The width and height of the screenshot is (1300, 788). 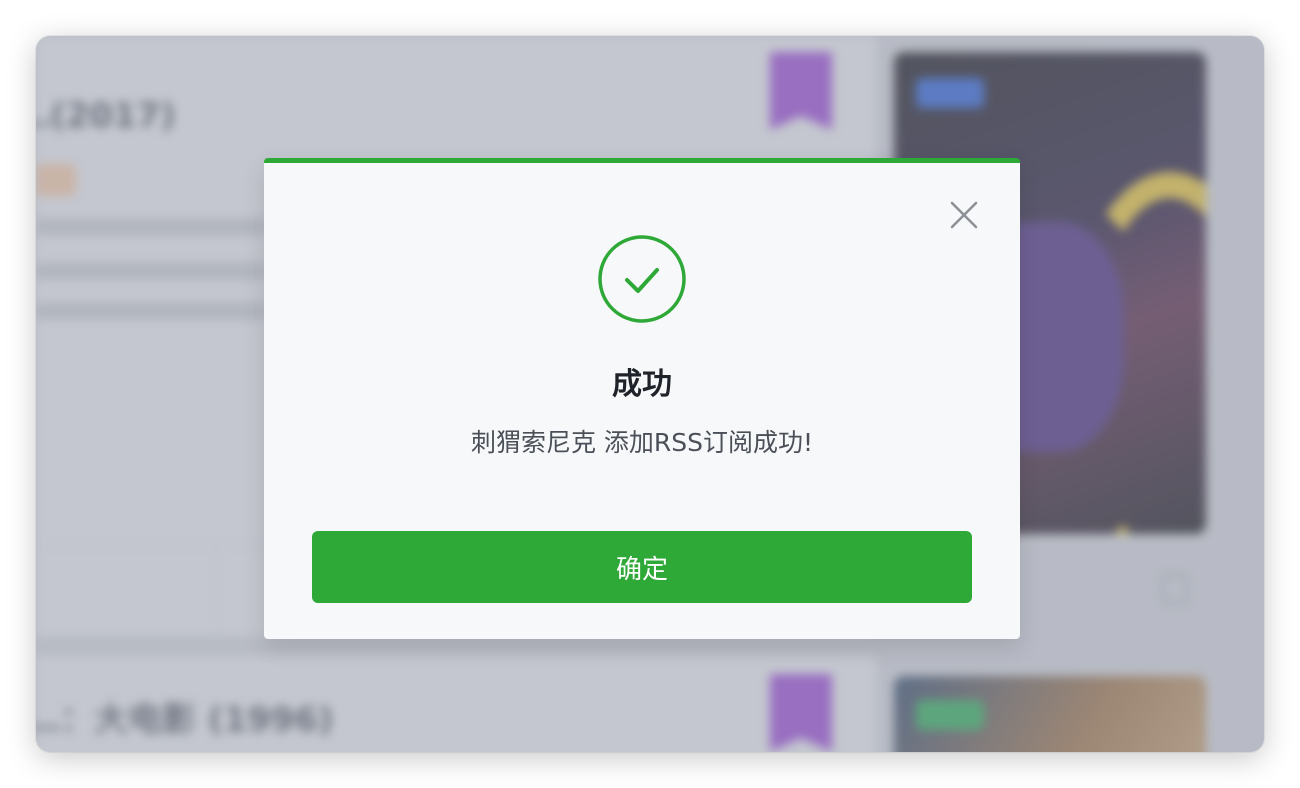 What do you see at coordinates (642, 279) in the screenshot?
I see `check-circle-icon` at bounding box center [642, 279].